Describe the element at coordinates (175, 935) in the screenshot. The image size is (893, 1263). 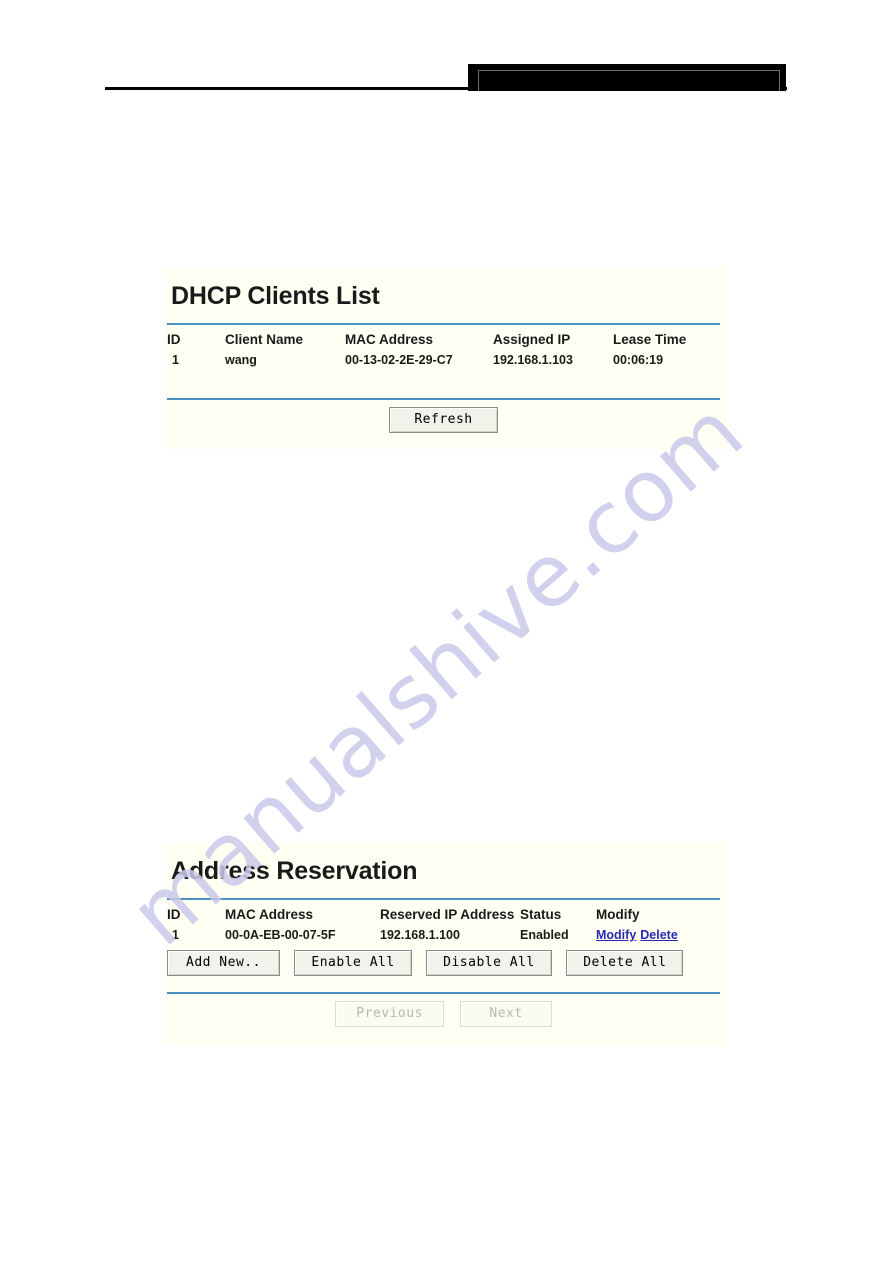
I see `reservation-cell-id: 1` at that location.